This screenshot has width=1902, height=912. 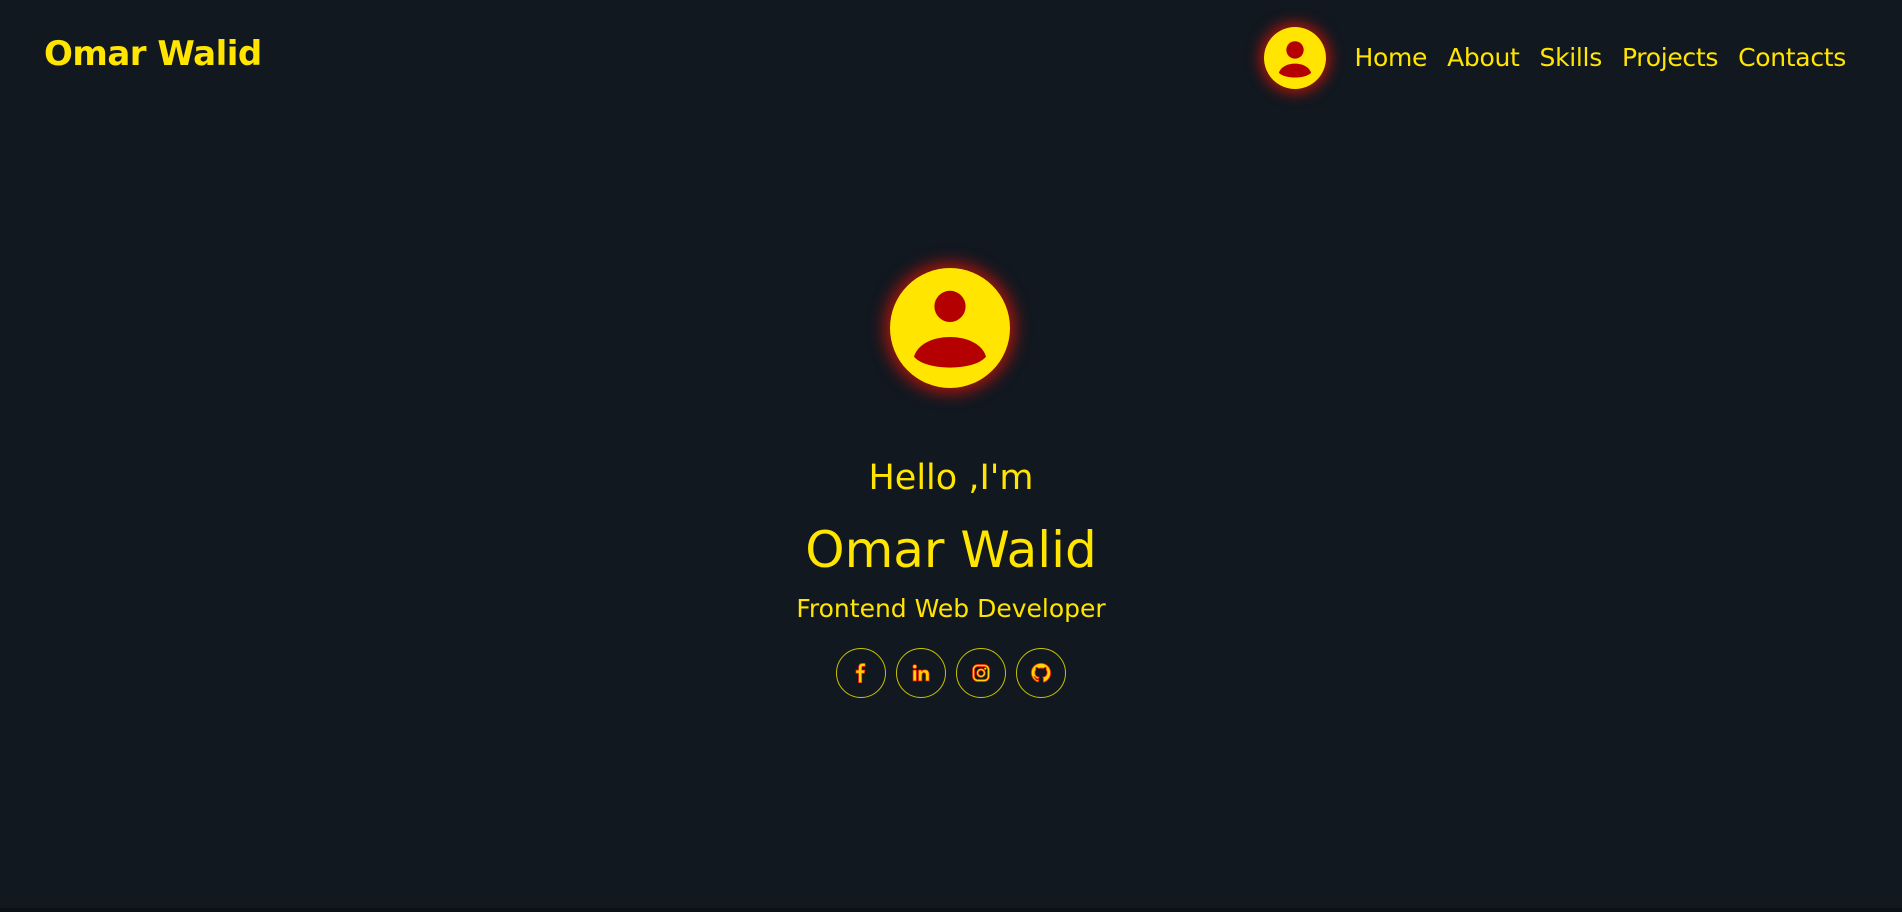 I want to click on nav-link-about: About, so click(x=1483, y=58).